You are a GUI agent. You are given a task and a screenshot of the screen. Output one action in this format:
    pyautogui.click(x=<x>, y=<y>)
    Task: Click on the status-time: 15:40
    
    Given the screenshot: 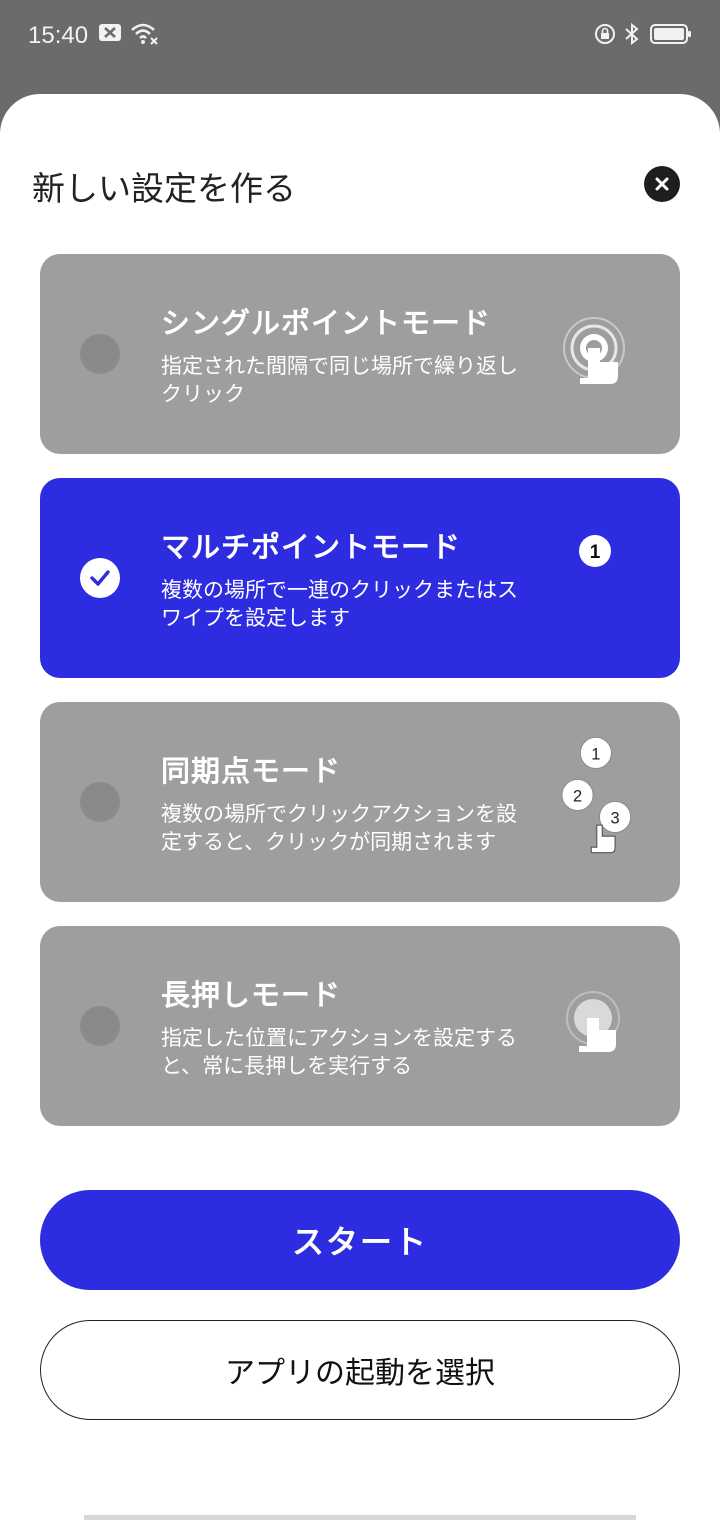 What is the action you would take?
    pyautogui.click(x=58, y=35)
    